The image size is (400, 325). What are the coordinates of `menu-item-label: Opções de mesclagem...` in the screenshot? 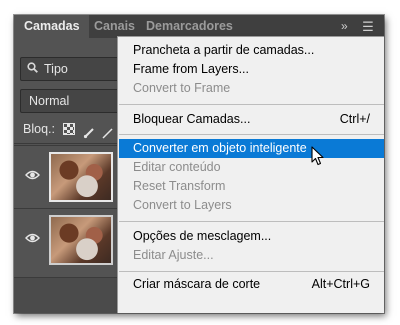 It's located at (202, 236).